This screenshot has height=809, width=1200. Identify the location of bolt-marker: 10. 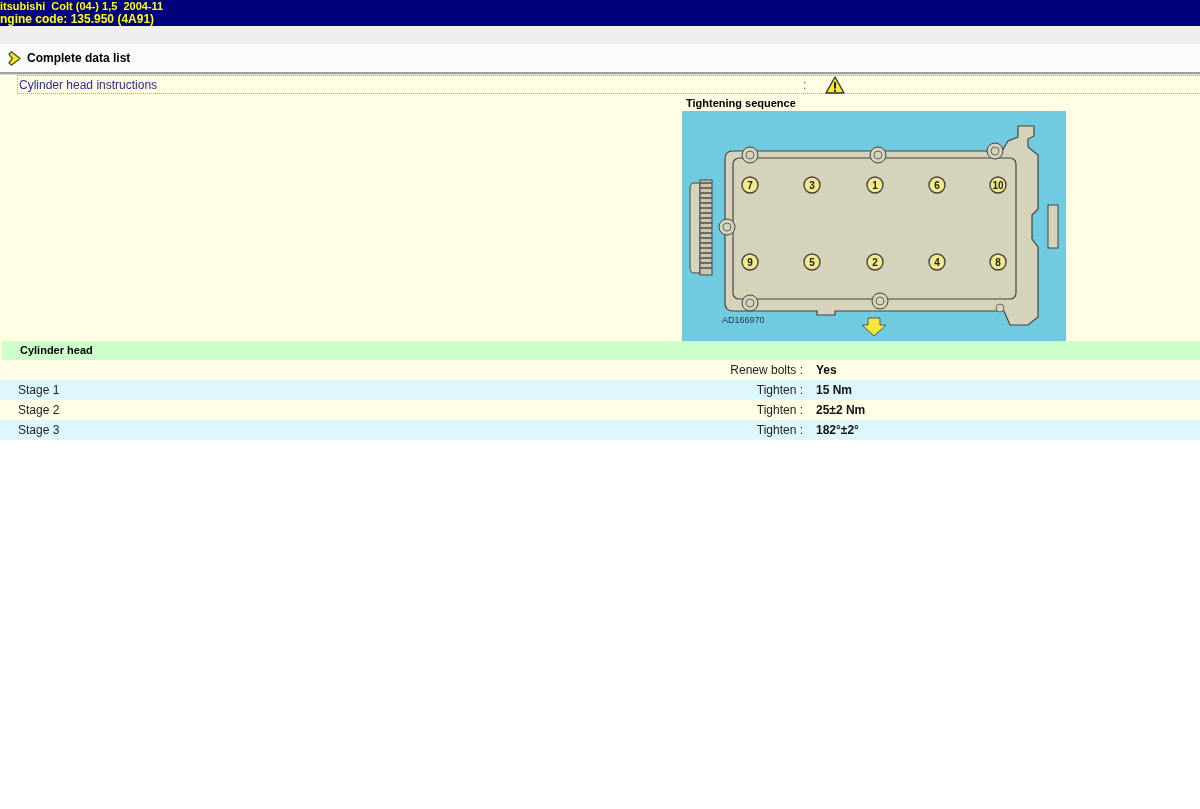
(998, 185).